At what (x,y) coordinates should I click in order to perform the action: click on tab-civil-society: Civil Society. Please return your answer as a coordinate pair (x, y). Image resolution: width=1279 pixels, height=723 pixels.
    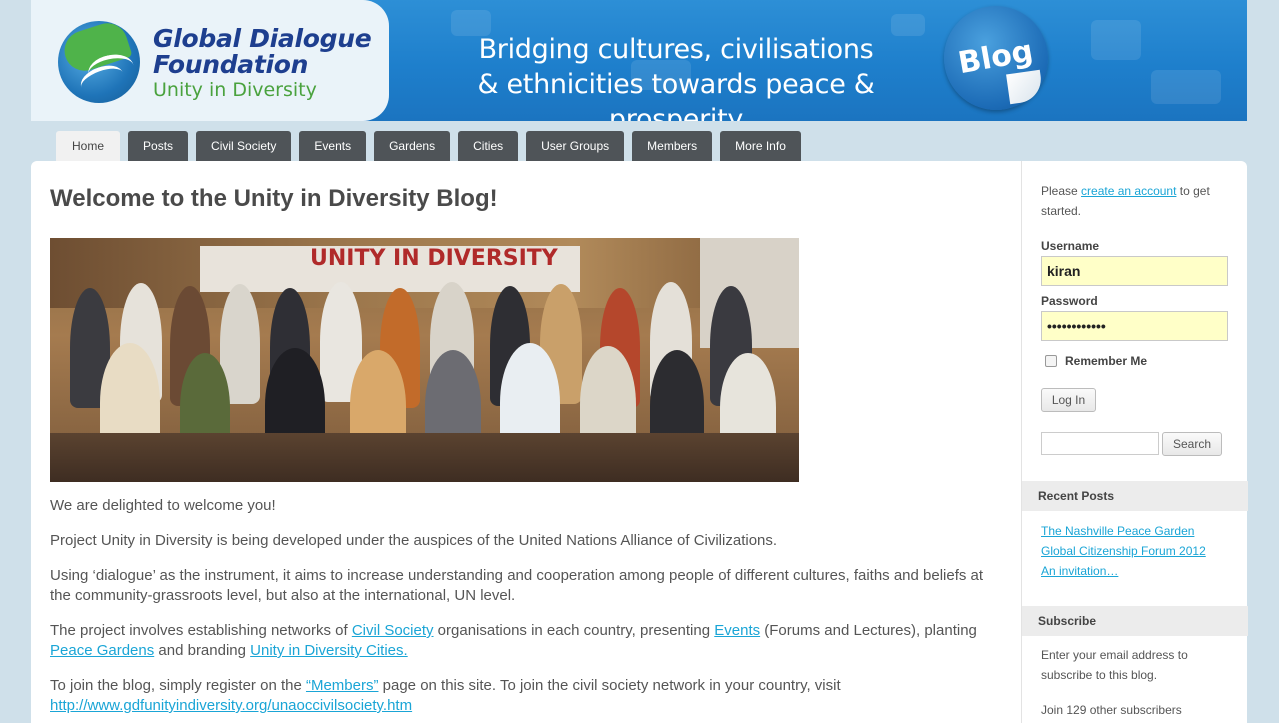
    Looking at the image, I should click on (244, 146).